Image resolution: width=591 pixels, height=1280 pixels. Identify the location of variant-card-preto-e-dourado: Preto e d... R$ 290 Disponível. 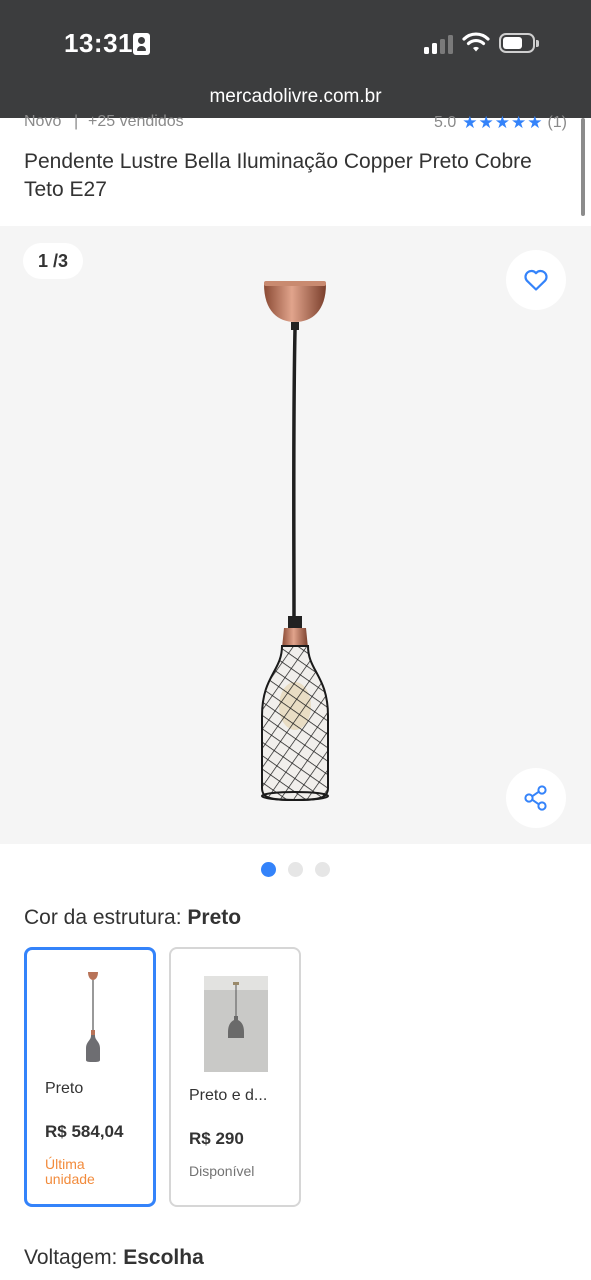
(235, 1077).